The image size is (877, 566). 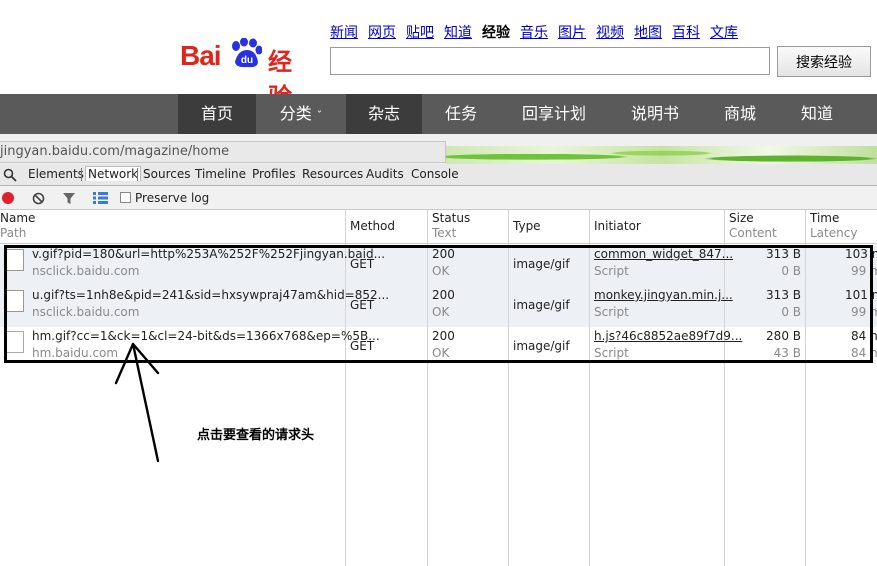 I want to click on annotation-arrow, so click(x=137, y=402).